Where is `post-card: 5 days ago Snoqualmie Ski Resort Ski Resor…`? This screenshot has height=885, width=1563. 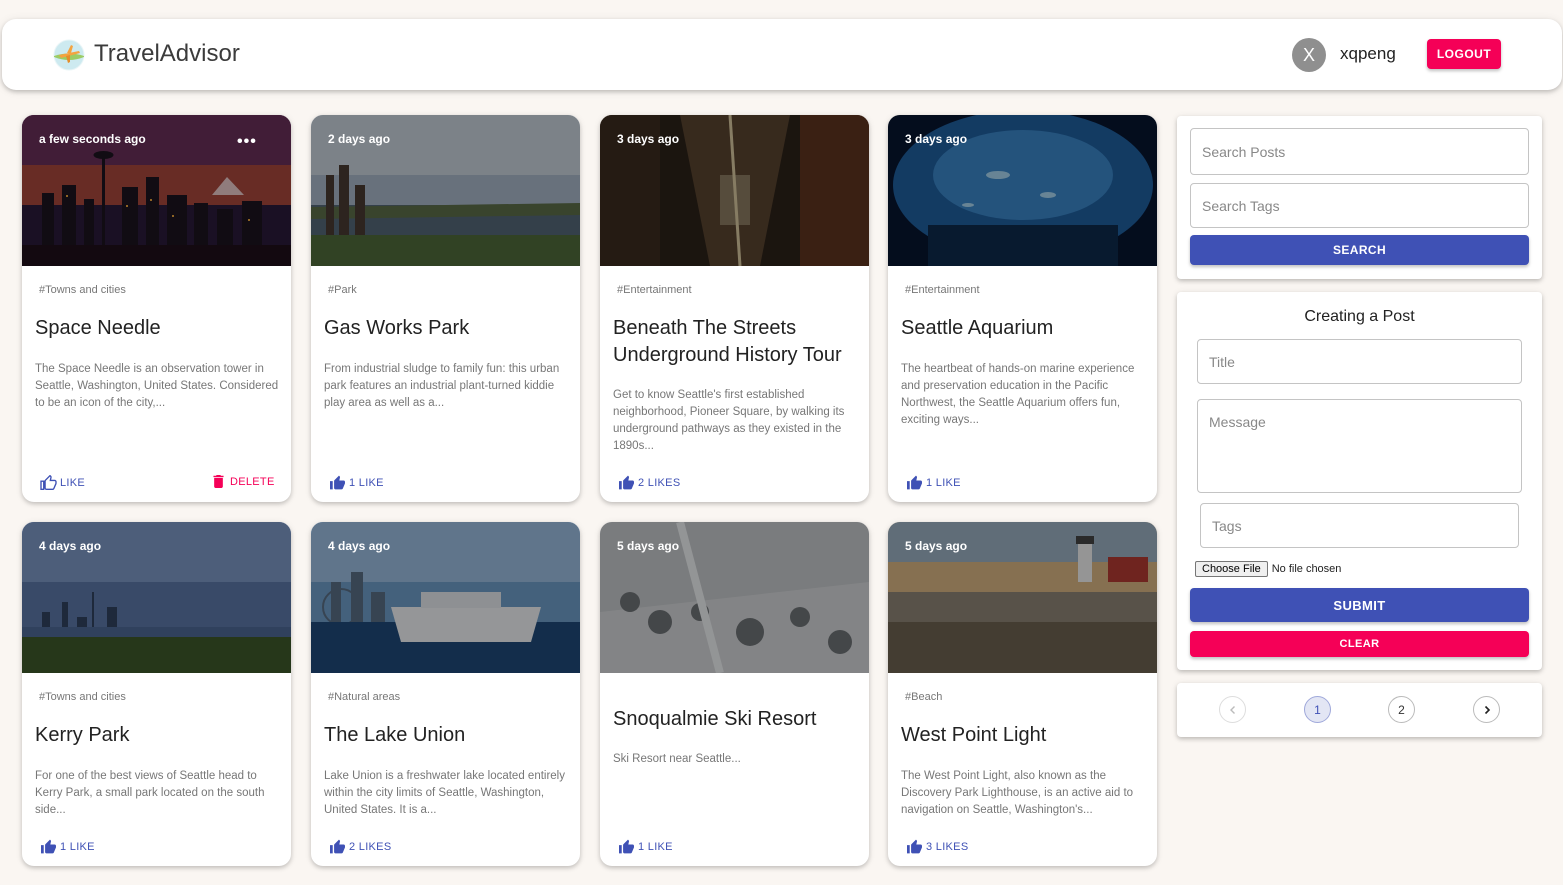
post-card: 5 days ago Snoqualmie Ski Resort Ski Resor… is located at coordinates (734, 694).